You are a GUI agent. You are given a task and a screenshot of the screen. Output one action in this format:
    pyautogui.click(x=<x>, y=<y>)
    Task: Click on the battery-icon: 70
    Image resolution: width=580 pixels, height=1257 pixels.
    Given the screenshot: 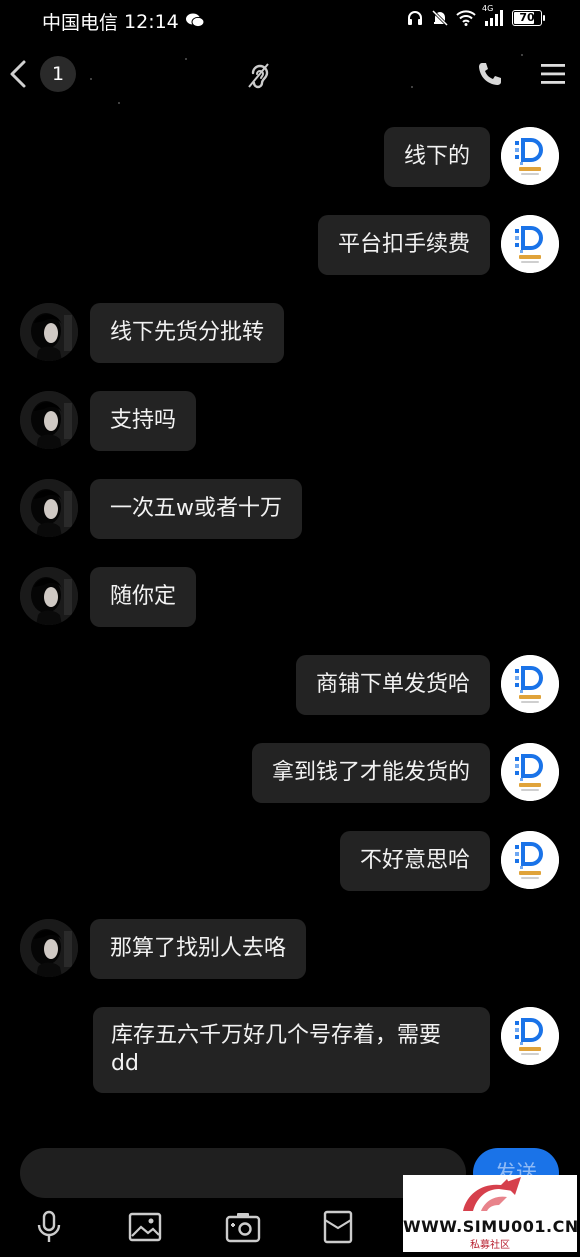 What is the action you would take?
    pyautogui.click(x=528, y=18)
    